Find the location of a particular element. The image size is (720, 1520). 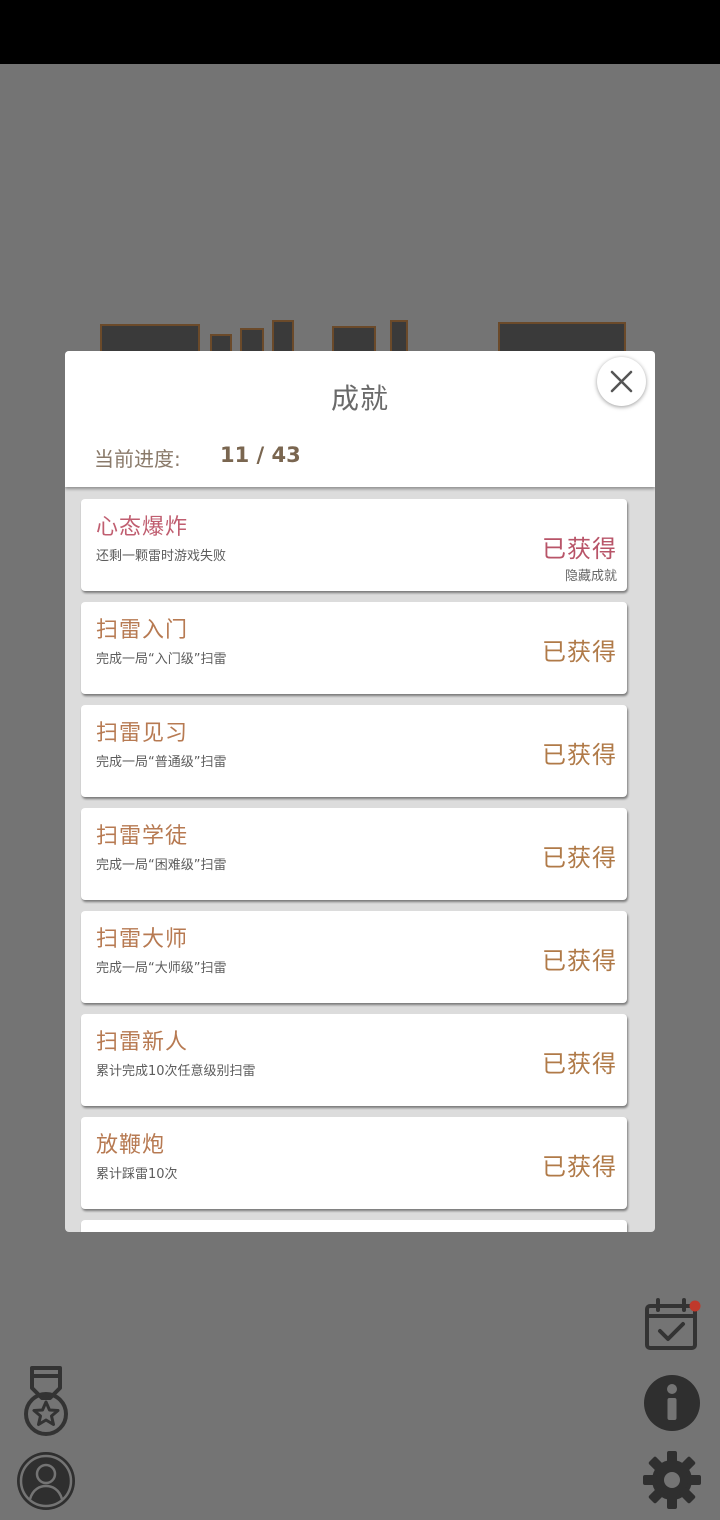

close-button is located at coordinates (621, 381).